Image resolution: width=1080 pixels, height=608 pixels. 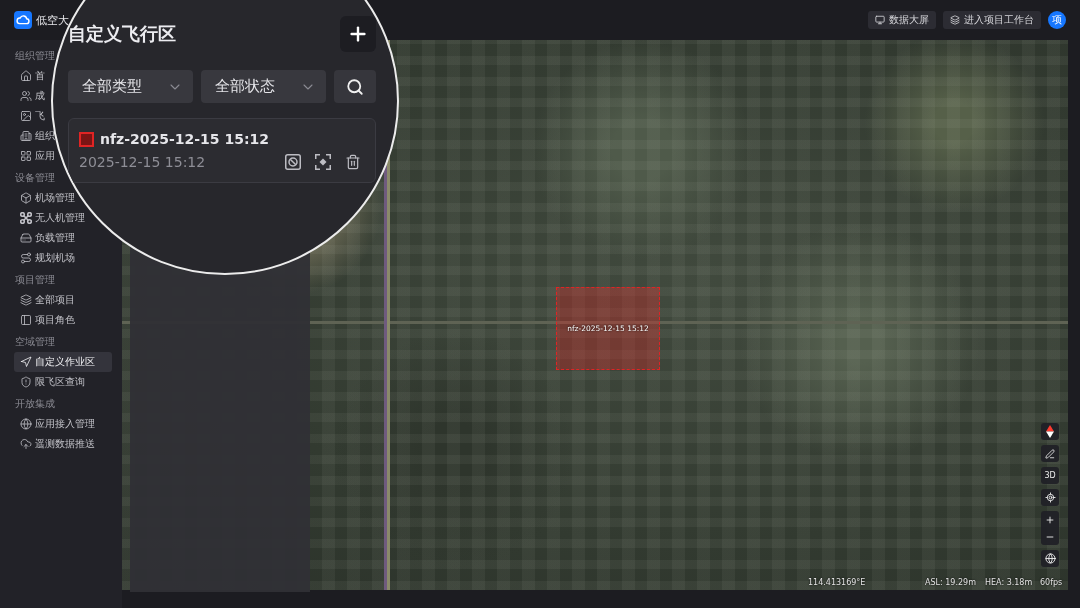 What do you see at coordinates (26, 320) in the screenshot?
I see `panel-icon` at bounding box center [26, 320].